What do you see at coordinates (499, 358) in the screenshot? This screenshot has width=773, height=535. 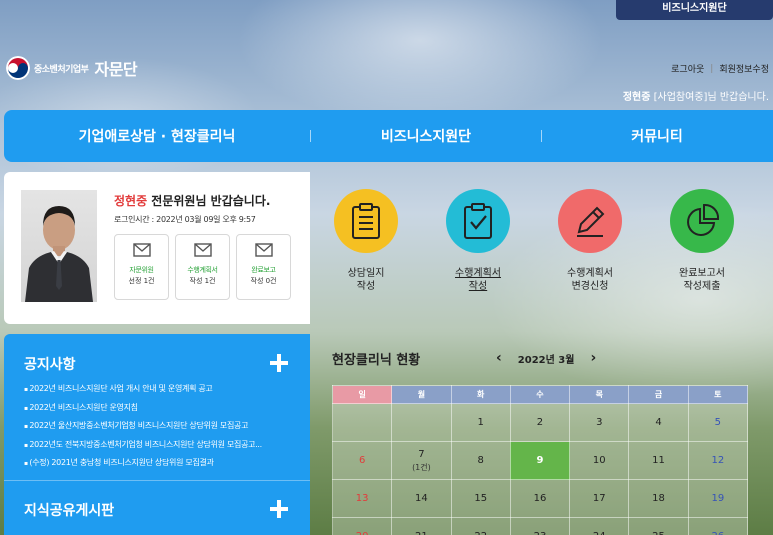 I see `prev-month-chevron-left-icon: ‹` at bounding box center [499, 358].